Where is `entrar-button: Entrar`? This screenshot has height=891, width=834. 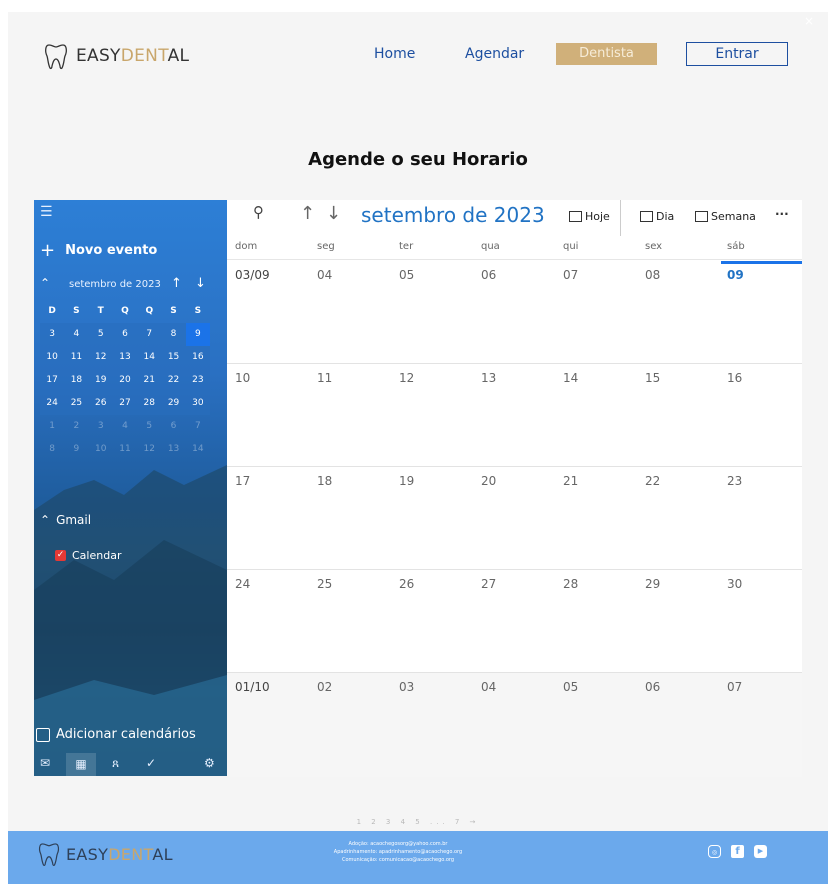
entrar-button: Entrar is located at coordinates (737, 54).